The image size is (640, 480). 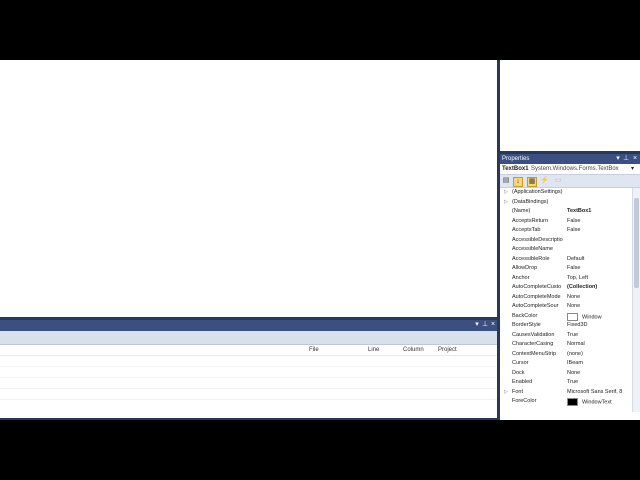 What do you see at coordinates (566, 326) in the screenshot?
I see `property-row: BorderStyle Fixed3D` at bounding box center [566, 326].